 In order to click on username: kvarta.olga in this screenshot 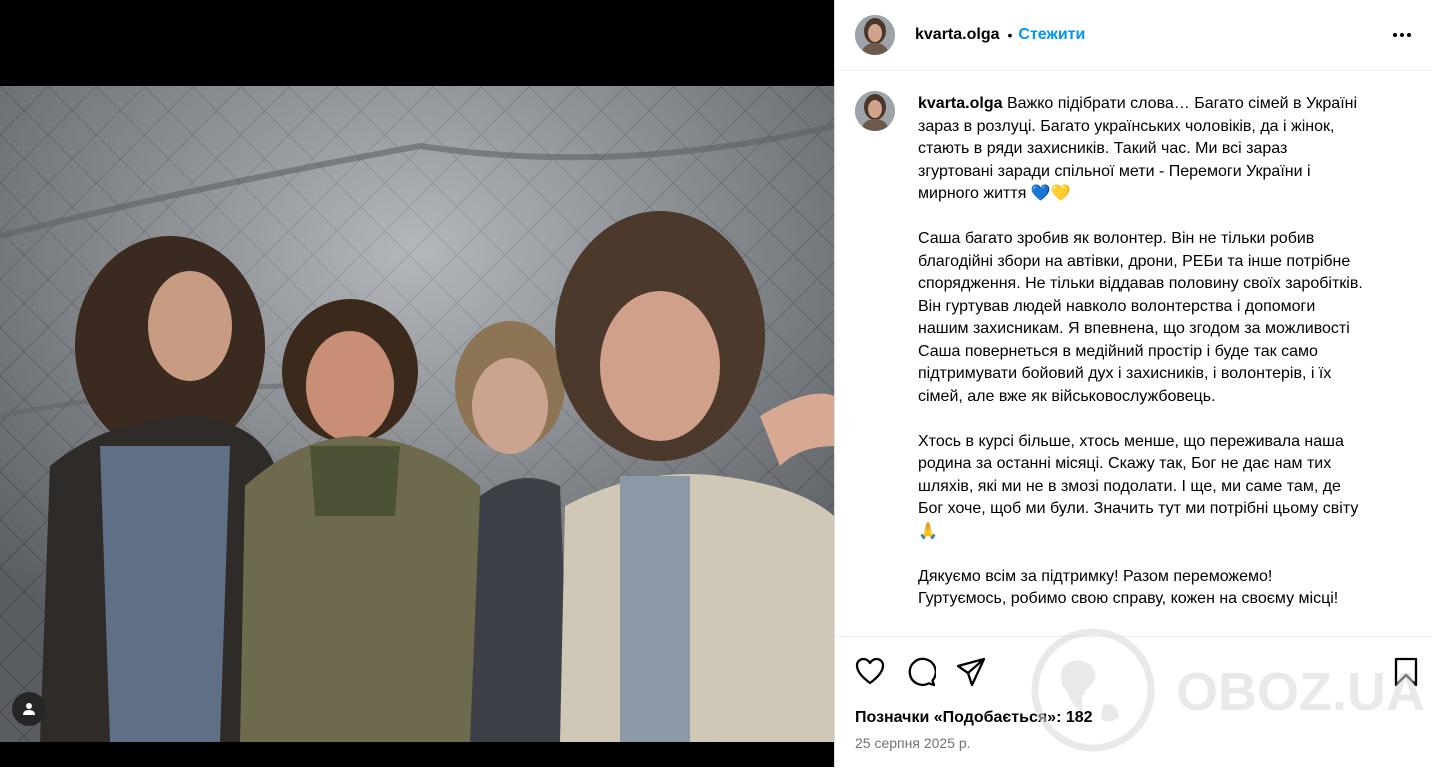, I will do `click(957, 35)`.